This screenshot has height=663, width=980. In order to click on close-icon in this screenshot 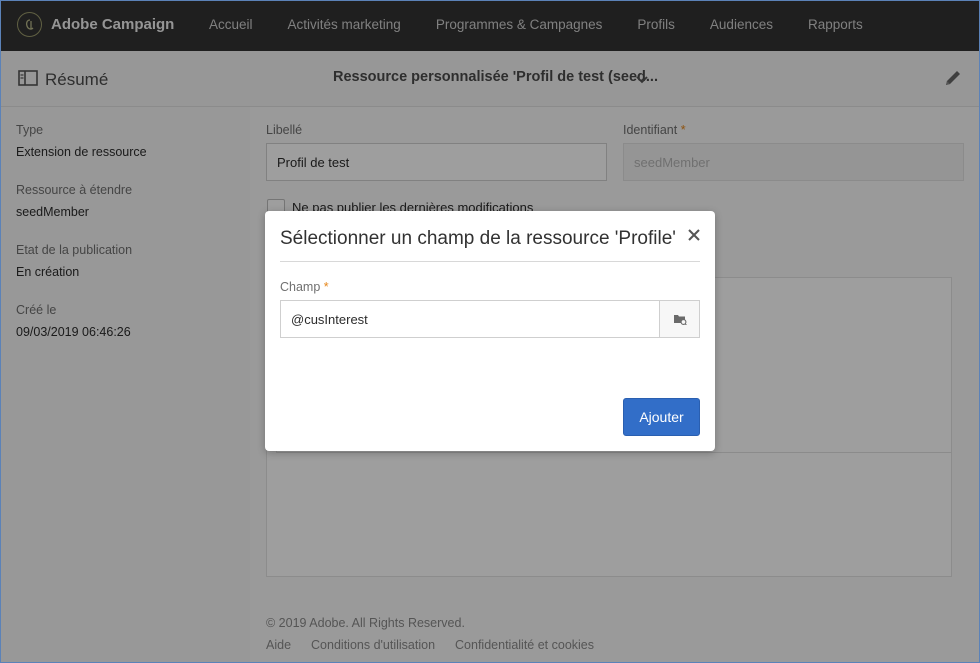, I will do `click(694, 235)`.